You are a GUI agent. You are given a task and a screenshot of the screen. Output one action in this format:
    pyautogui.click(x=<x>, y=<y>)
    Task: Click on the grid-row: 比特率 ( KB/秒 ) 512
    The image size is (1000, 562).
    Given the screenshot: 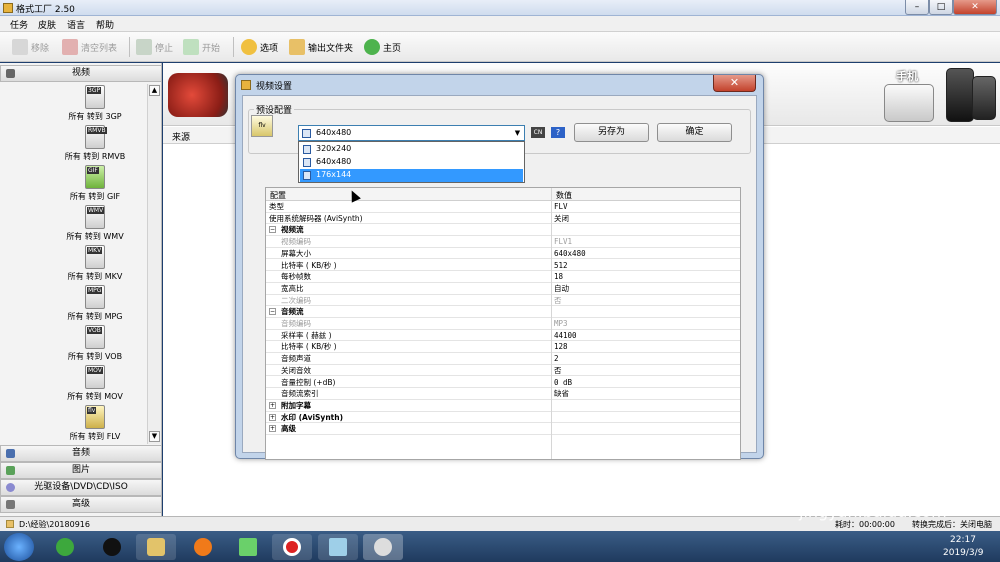 What is the action you would take?
    pyautogui.click(x=503, y=266)
    